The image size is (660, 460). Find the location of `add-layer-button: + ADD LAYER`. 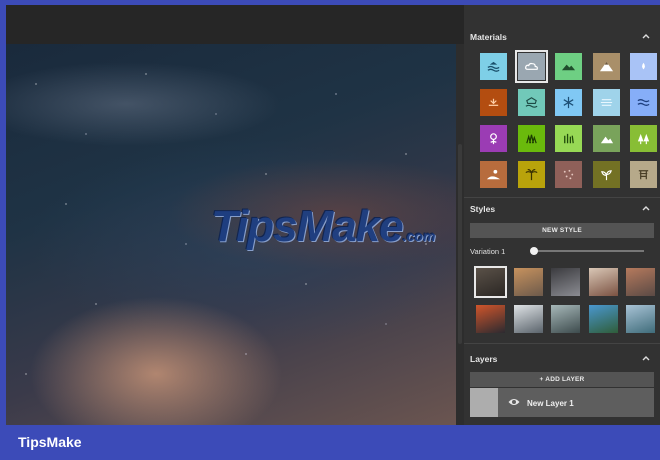

add-layer-button: + ADD LAYER is located at coordinates (562, 379).